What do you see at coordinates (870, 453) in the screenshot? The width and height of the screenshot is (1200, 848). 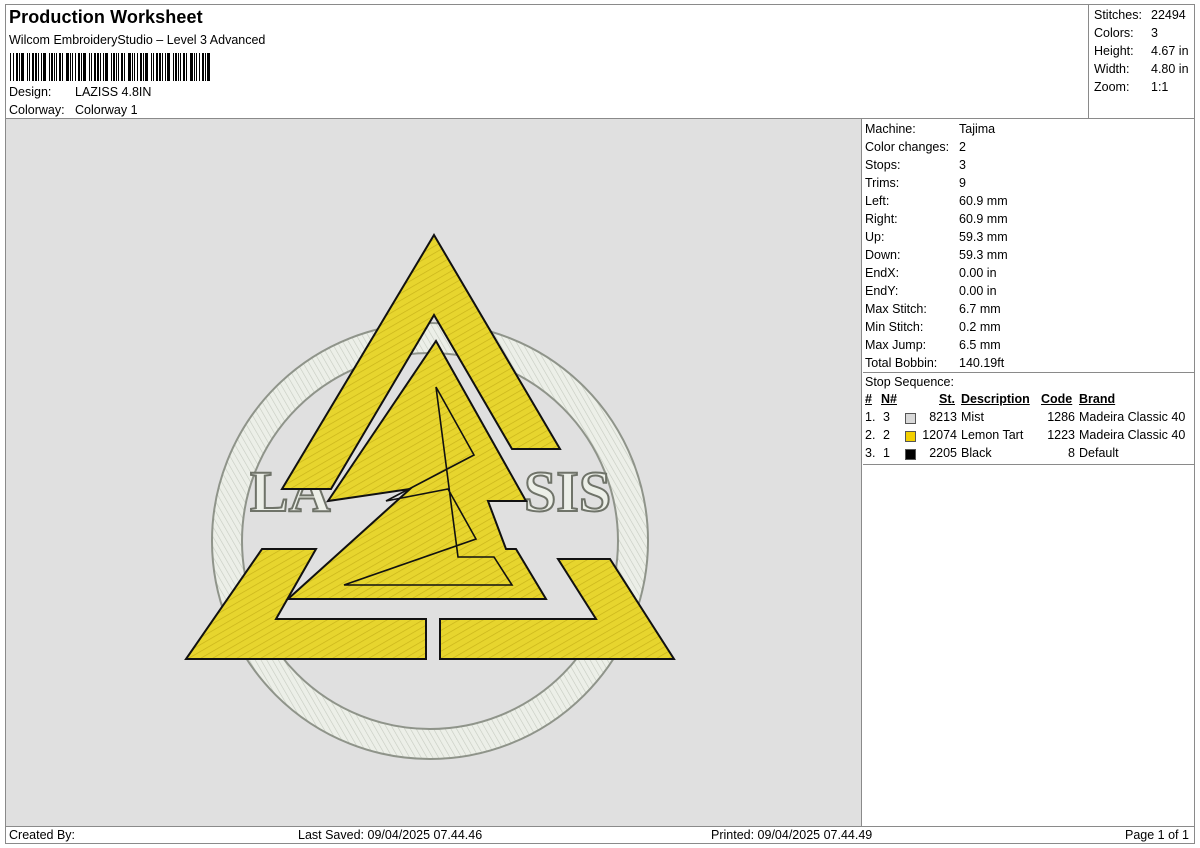 I see `cell-idx: 3.` at bounding box center [870, 453].